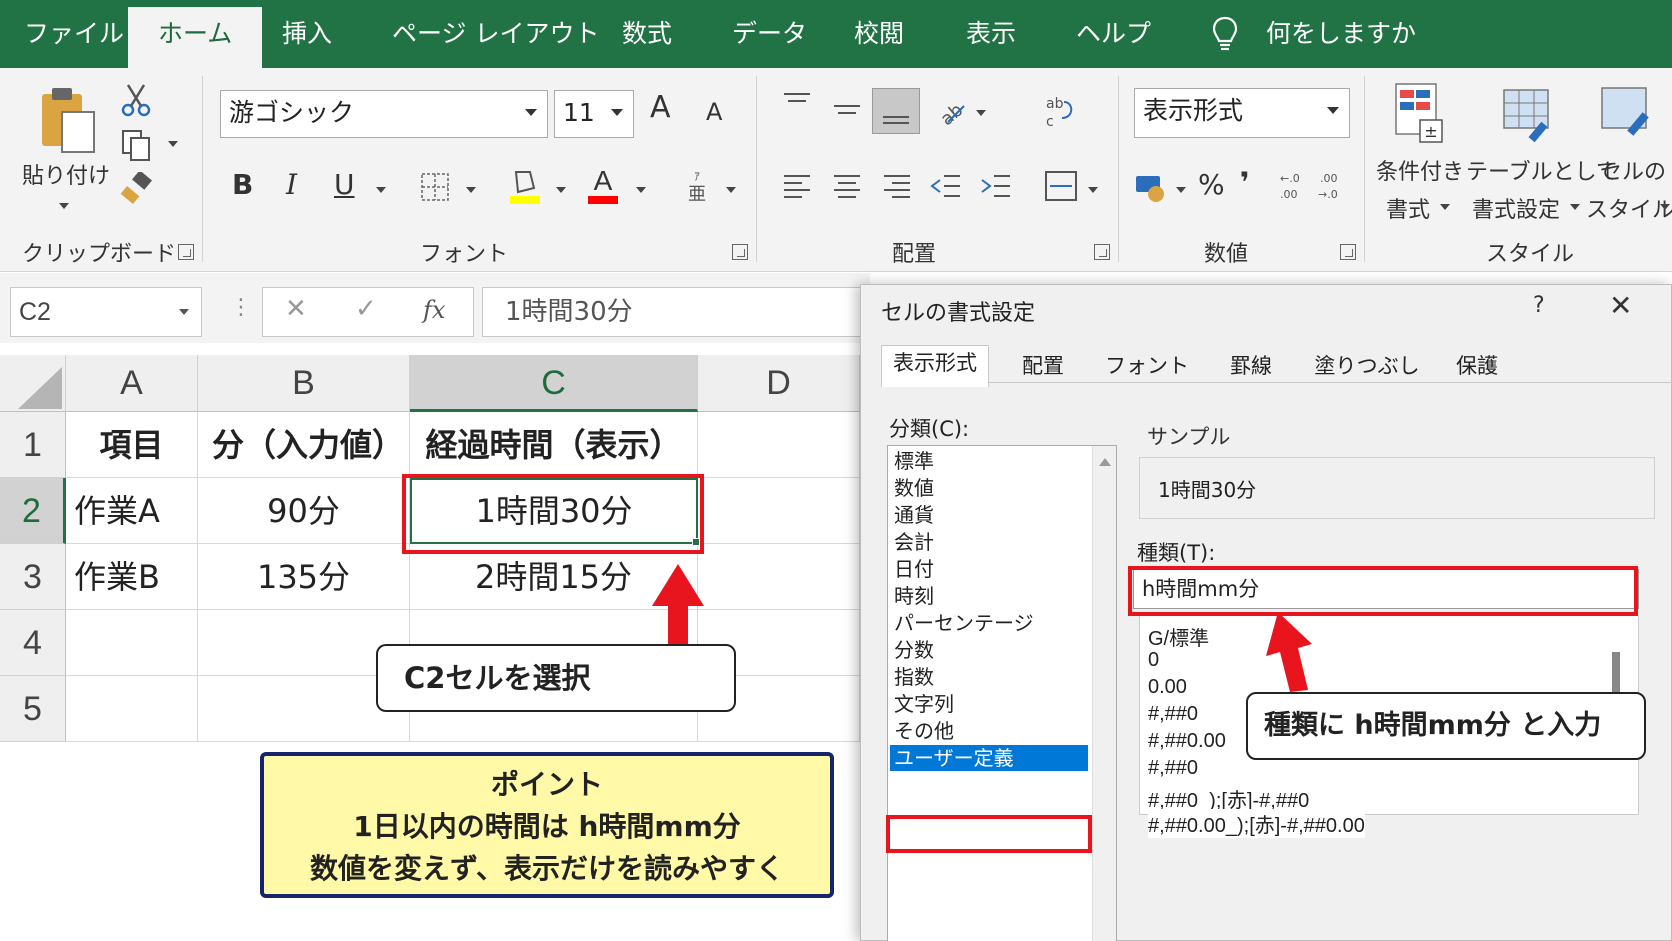  What do you see at coordinates (779, 383) in the screenshot?
I see `column-header-d: D` at bounding box center [779, 383].